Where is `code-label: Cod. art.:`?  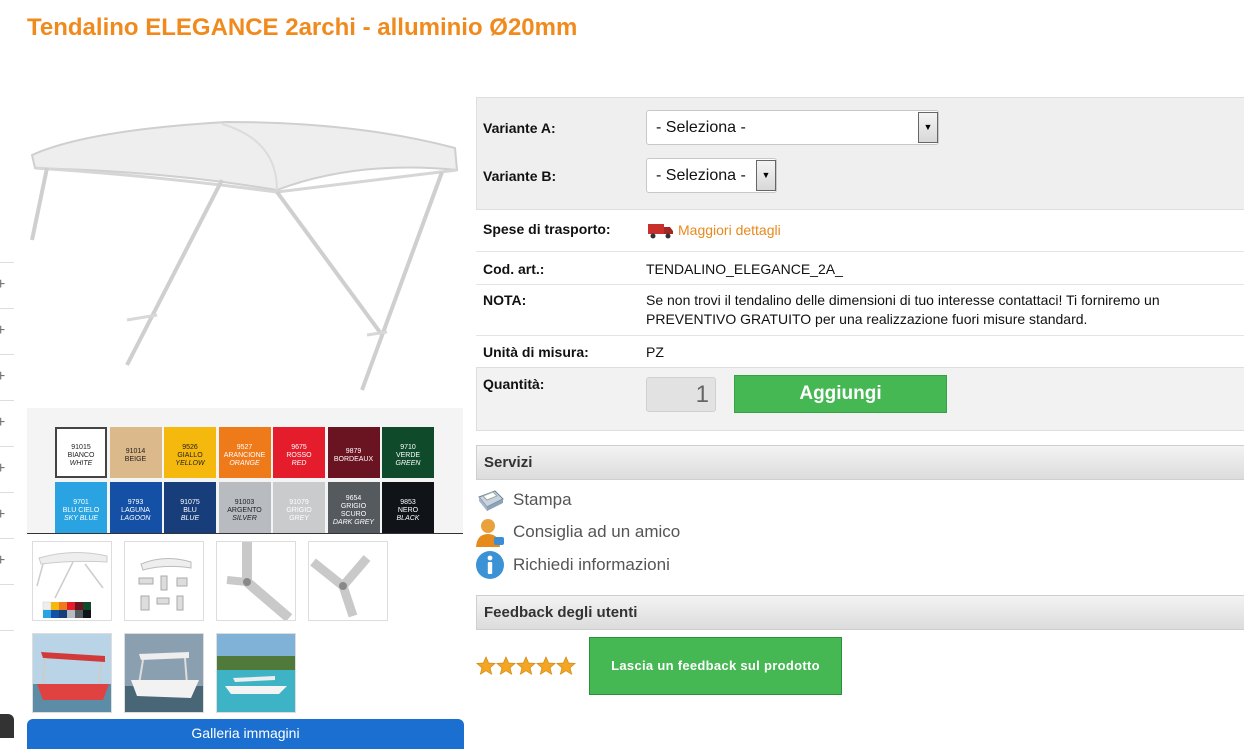
code-label: Cod. art.: is located at coordinates (514, 269).